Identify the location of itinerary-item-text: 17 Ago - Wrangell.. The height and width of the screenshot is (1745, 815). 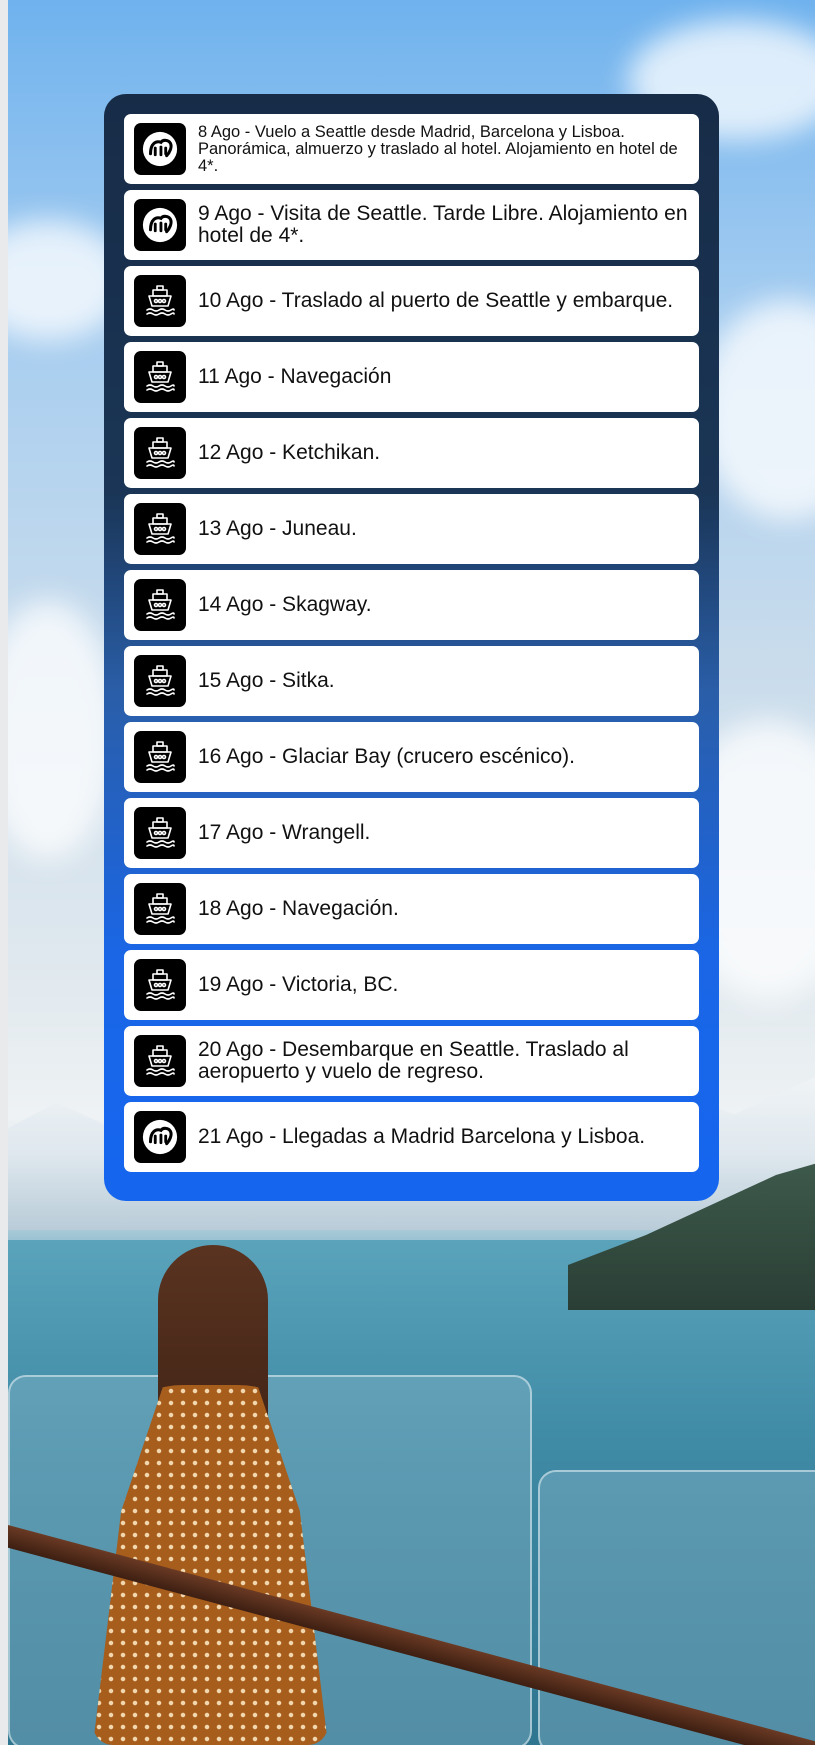
(284, 832).